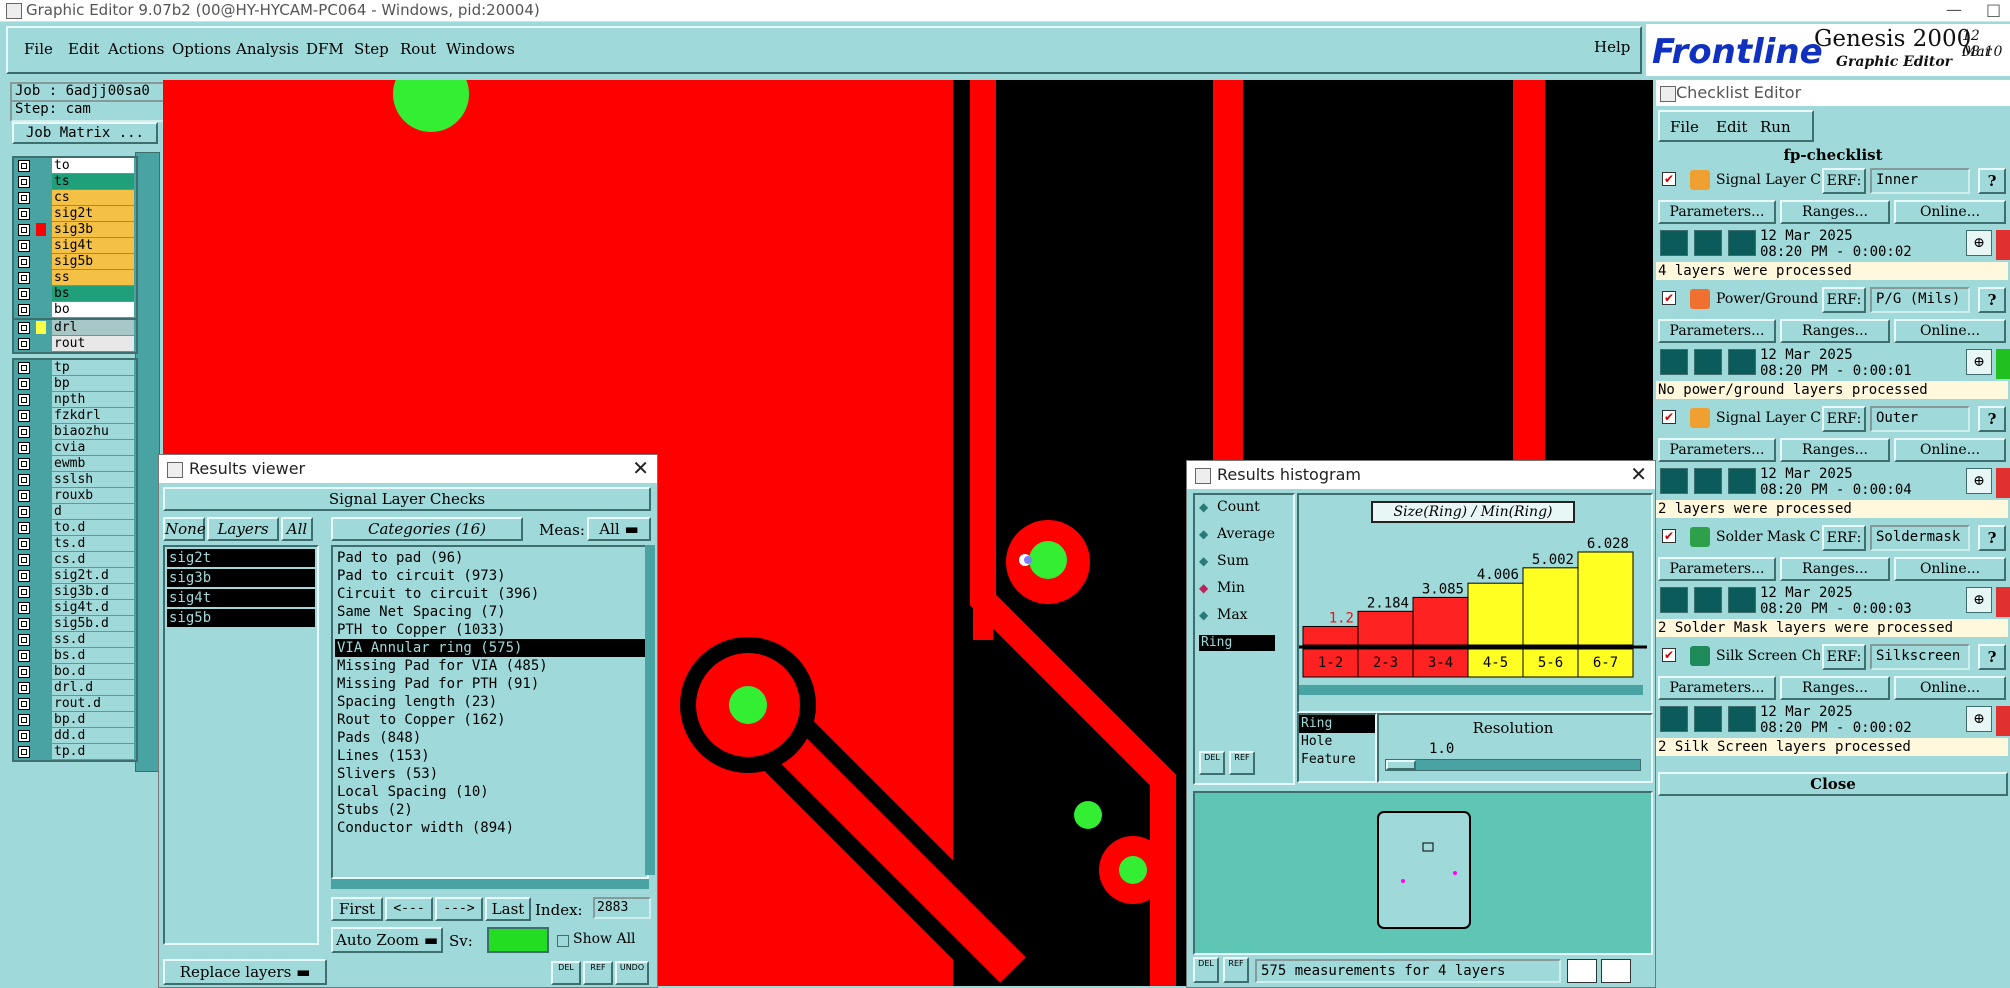 The height and width of the screenshot is (988, 2010). I want to click on index-input: 2883, so click(622, 908).